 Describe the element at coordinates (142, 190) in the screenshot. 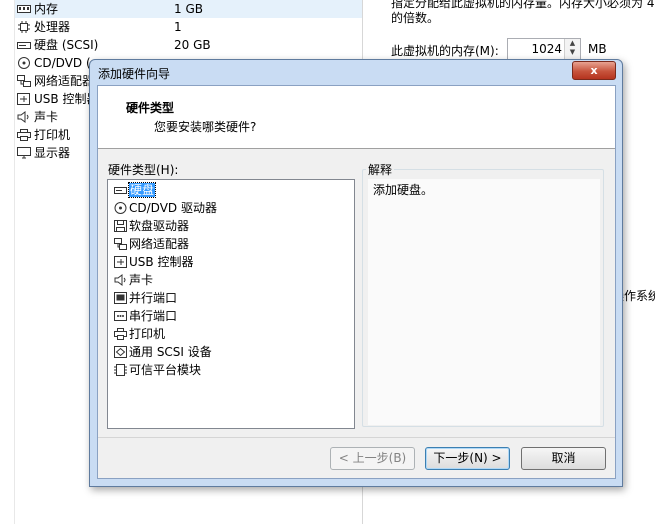

I see `list-item-label: 硬盘` at that location.